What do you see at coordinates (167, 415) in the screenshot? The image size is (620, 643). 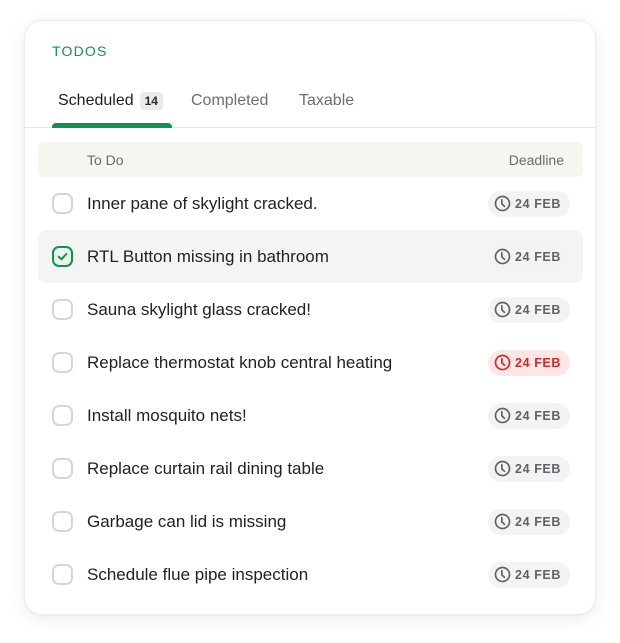 I see `todo-label: Install mosquito nets!` at bounding box center [167, 415].